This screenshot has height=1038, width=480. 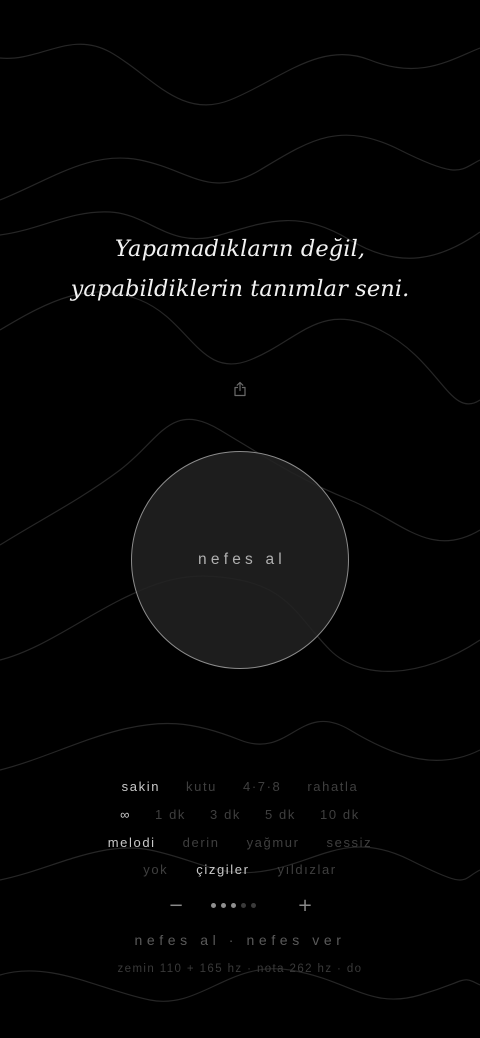 What do you see at coordinates (125, 814) in the screenshot?
I see `duration-option: ∞` at bounding box center [125, 814].